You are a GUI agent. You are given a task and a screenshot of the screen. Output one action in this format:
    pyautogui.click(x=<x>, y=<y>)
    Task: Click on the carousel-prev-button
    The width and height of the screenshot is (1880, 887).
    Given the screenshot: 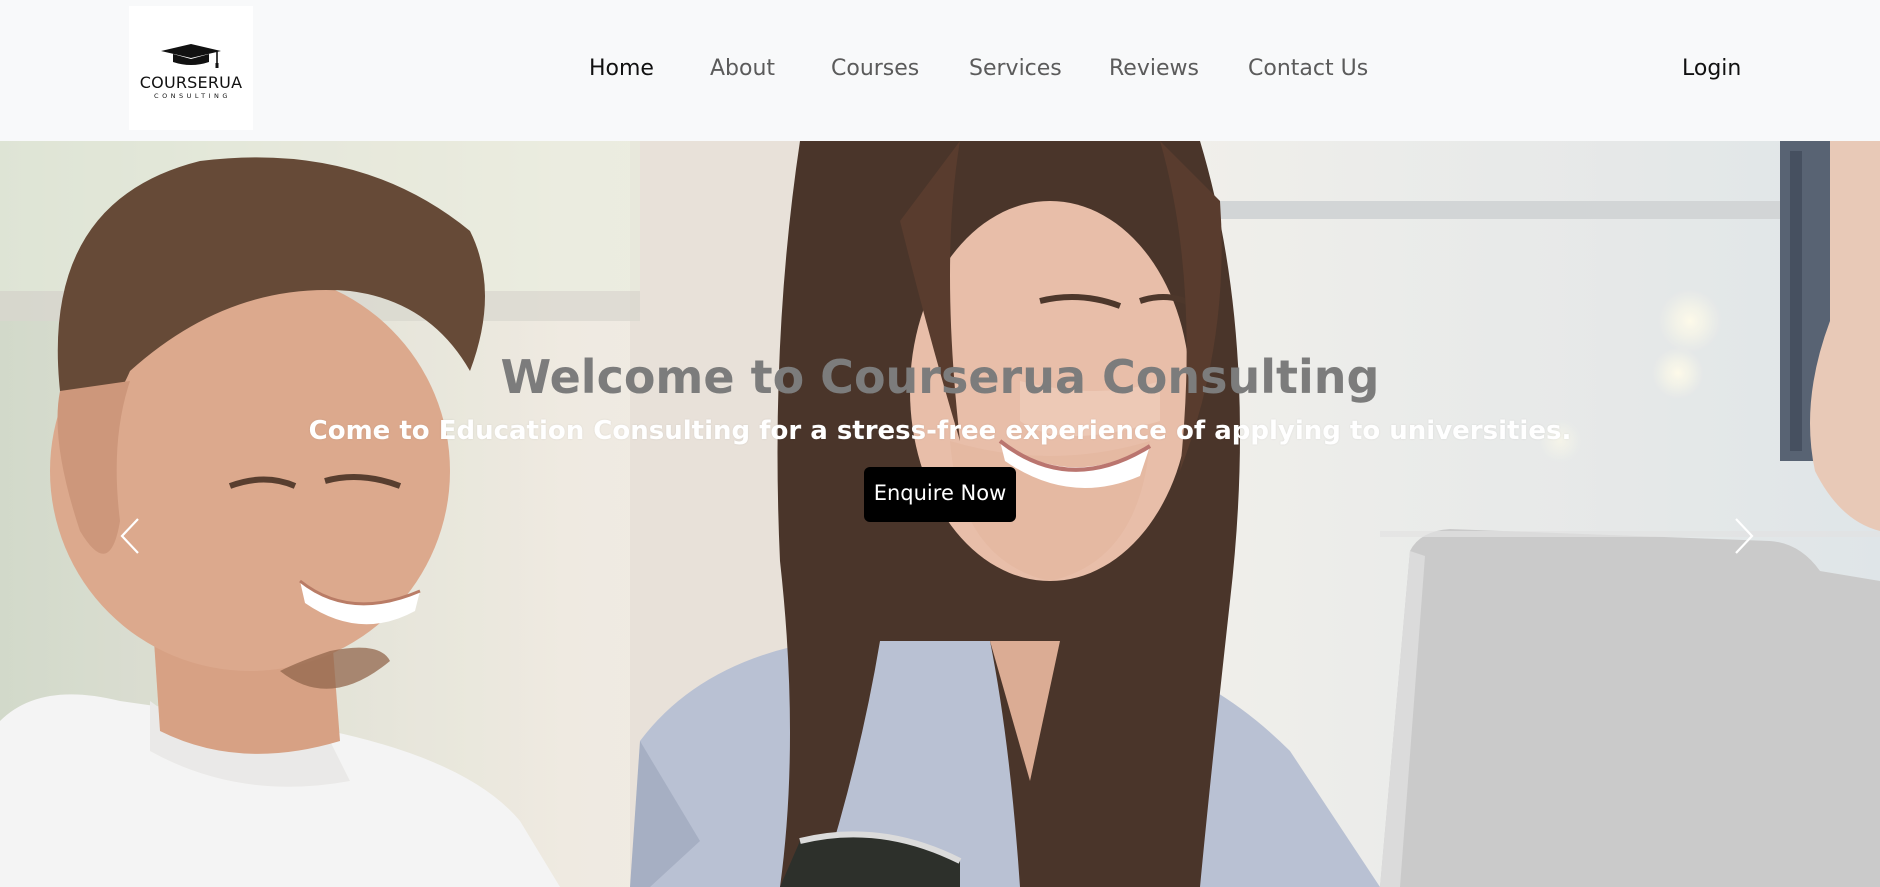 What is the action you would take?
    pyautogui.click(x=130, y=536)
    